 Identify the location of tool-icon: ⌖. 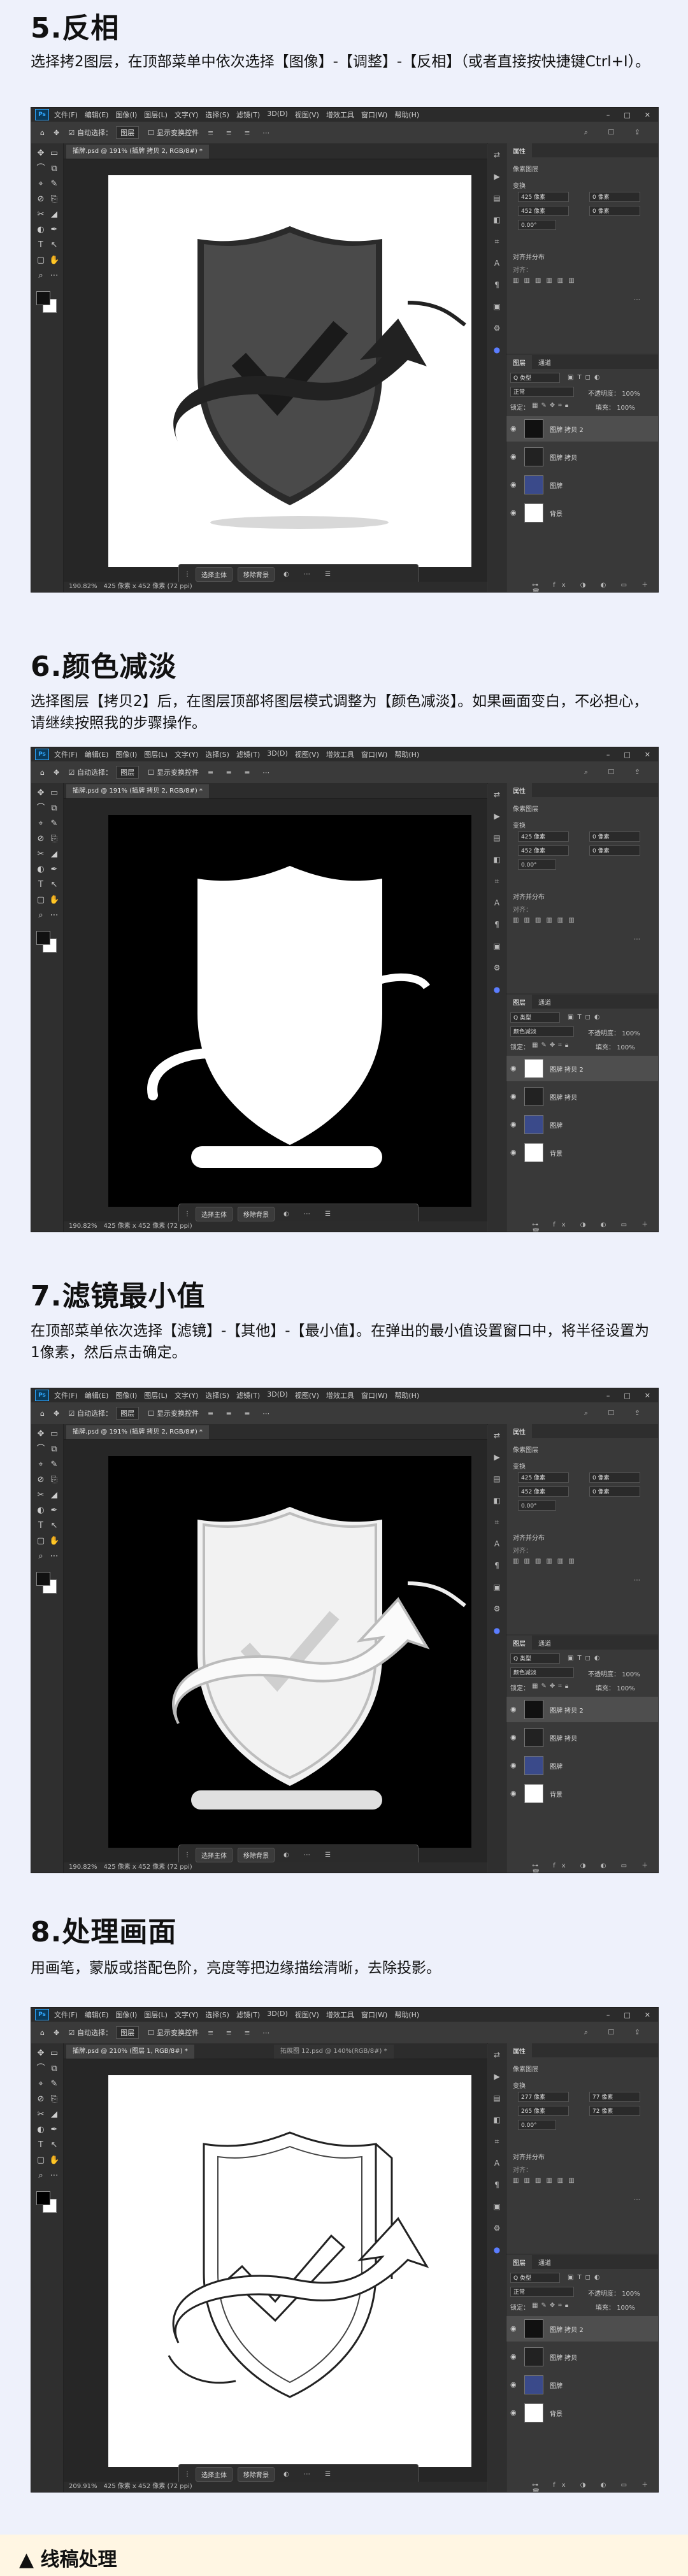
(41, 824).